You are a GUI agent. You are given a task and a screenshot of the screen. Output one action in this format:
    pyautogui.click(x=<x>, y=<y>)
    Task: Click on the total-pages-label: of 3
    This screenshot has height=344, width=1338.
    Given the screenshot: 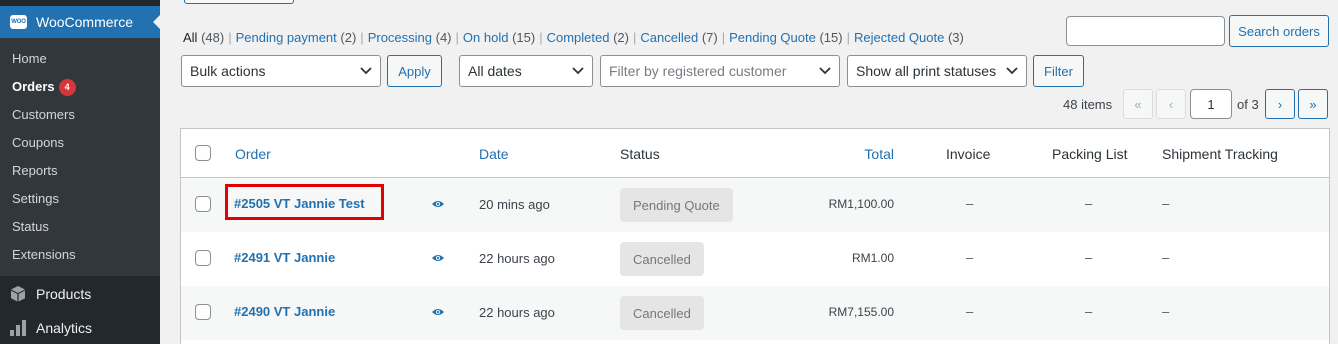 What is the action you would take?
    pyautogui.click(x=1248, y=104)
    